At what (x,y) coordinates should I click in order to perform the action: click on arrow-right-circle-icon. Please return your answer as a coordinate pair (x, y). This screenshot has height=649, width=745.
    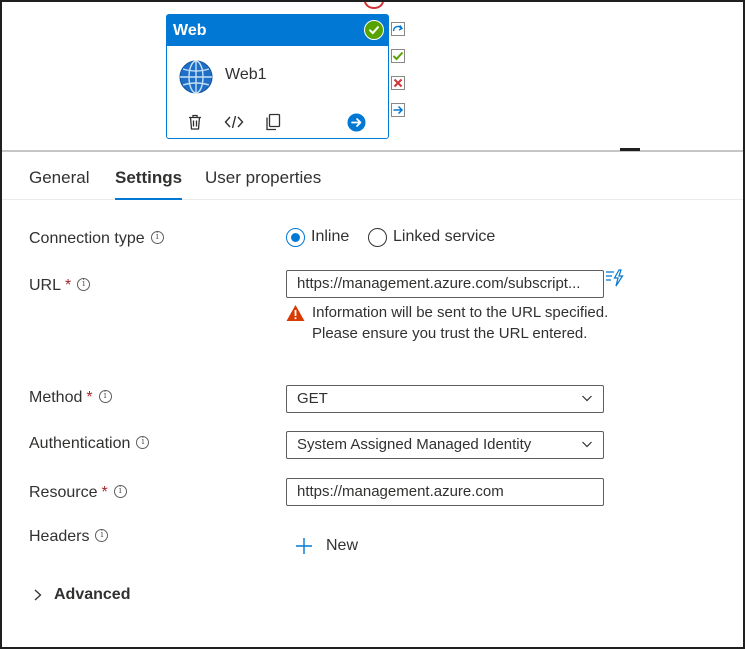
    Looking at the image, I should click on (356, 122).